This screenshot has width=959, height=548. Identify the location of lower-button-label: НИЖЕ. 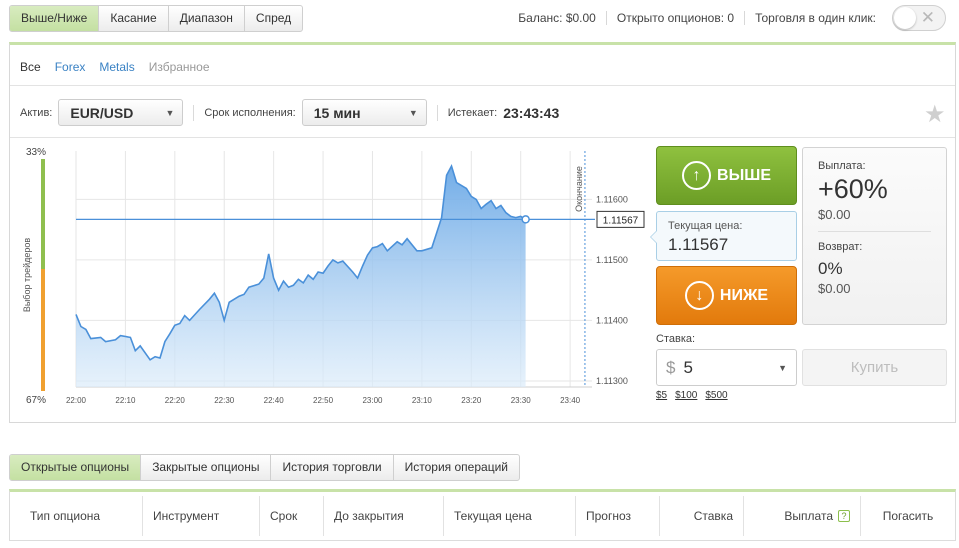
(744, 295).